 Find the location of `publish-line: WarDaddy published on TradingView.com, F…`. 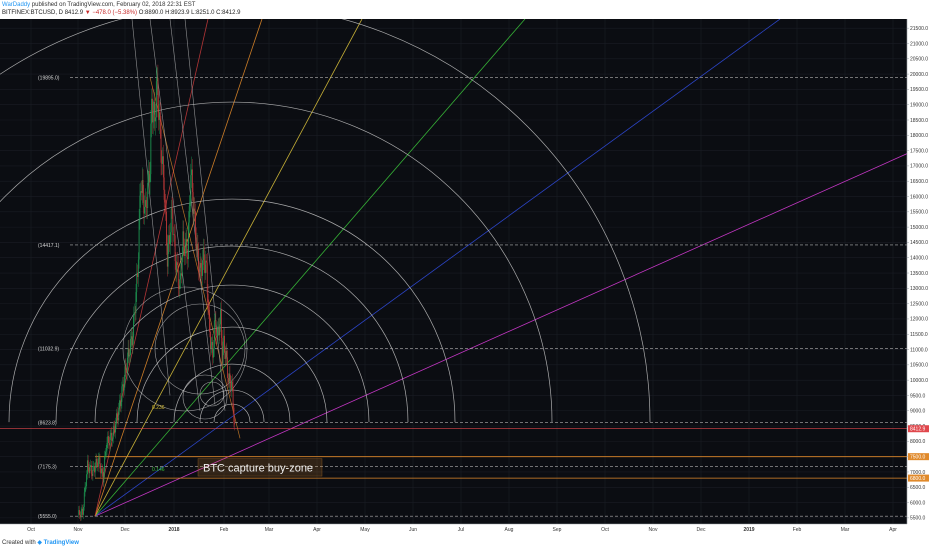

publish-line: WarDaddy published on TradingView.com, F… is located at coordinates (98, 5).